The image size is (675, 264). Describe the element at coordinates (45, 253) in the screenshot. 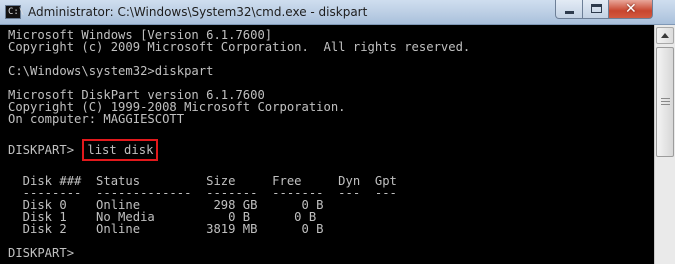

I see `diskpart-prompt-current: DISKPART>` at that location.